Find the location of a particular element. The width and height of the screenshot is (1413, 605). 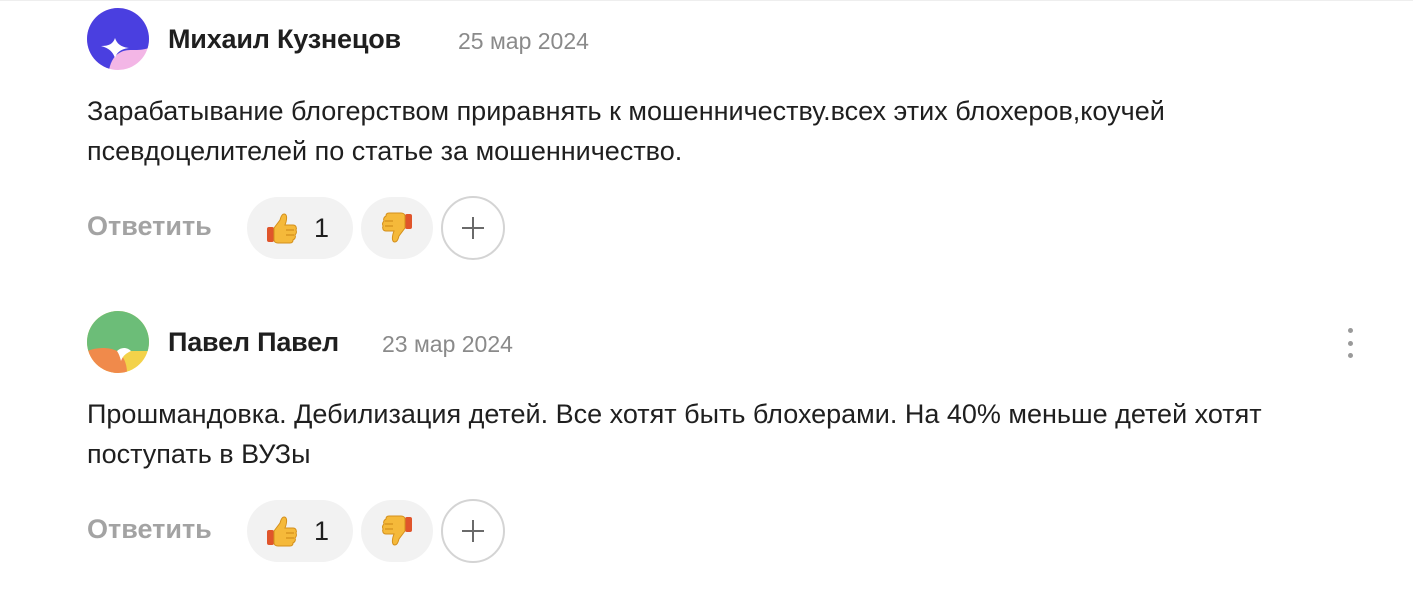

author-name: Павел Павел is located at coordinates (253, 342).